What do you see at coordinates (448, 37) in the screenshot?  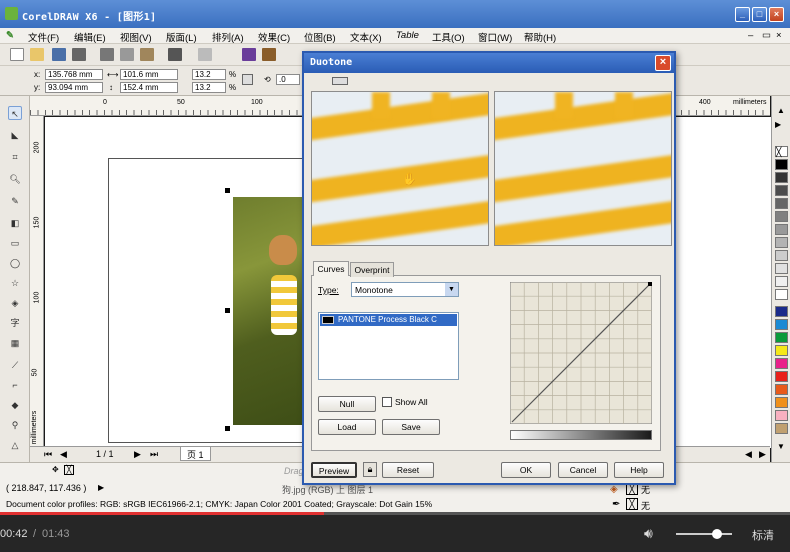 I see `menu-tools: 工具(O)` at bounding box center [448, 37].